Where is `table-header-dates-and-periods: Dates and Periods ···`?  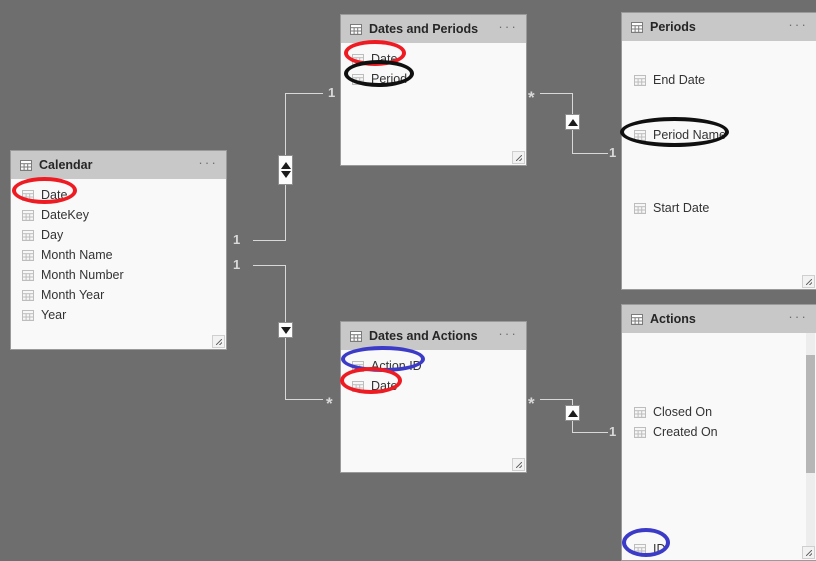
table-header-dates-and-periods: Dates and Periods ··· is located at coordinates (433, 29).